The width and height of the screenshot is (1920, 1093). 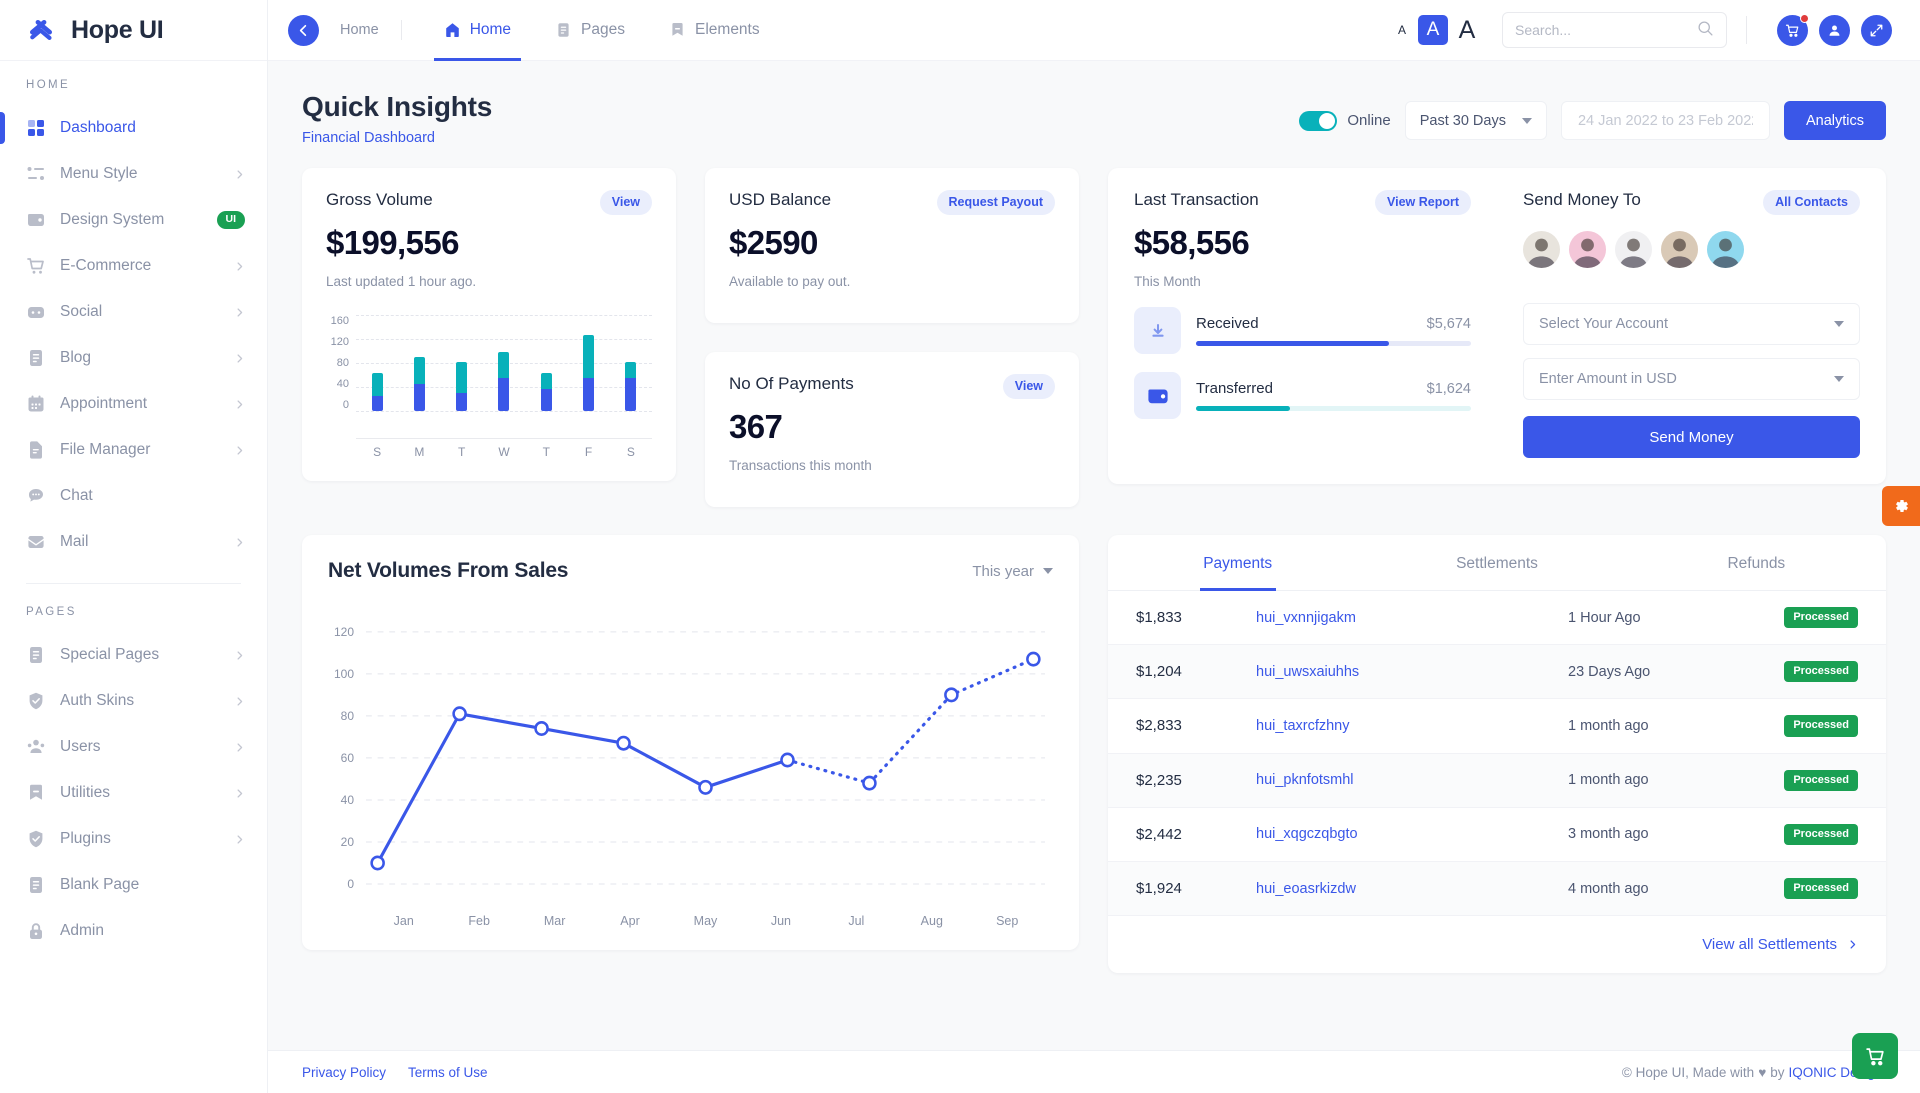 What do you see at coordinates (1412, 672) in the screenshot?
I see `row-id-1: hui_uwsxaiuhhs` at bounding box center [1412, 672].